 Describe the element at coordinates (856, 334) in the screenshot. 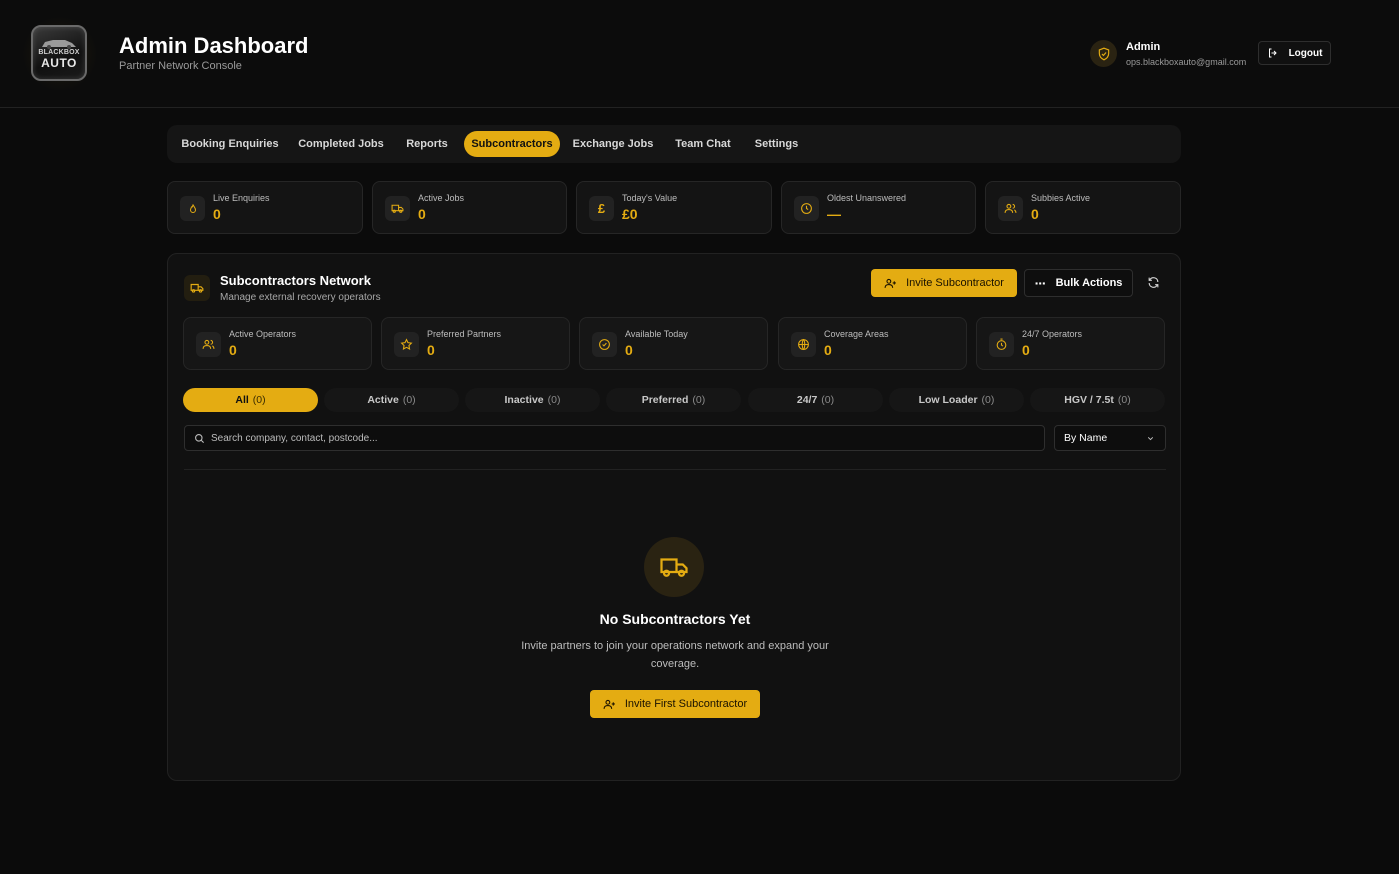

I see `stat-label: Coverage Areas` at that location.